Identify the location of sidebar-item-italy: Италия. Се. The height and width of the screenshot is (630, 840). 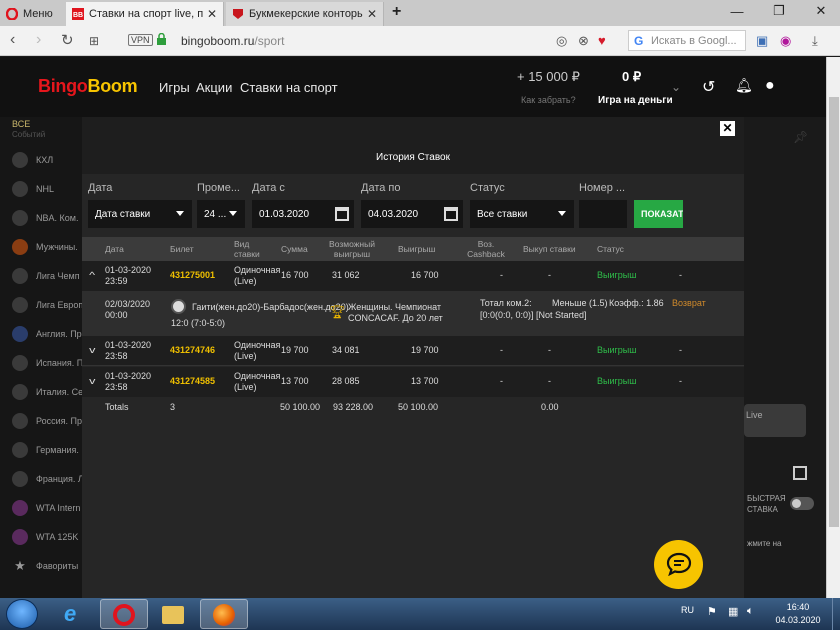
(41, 391).